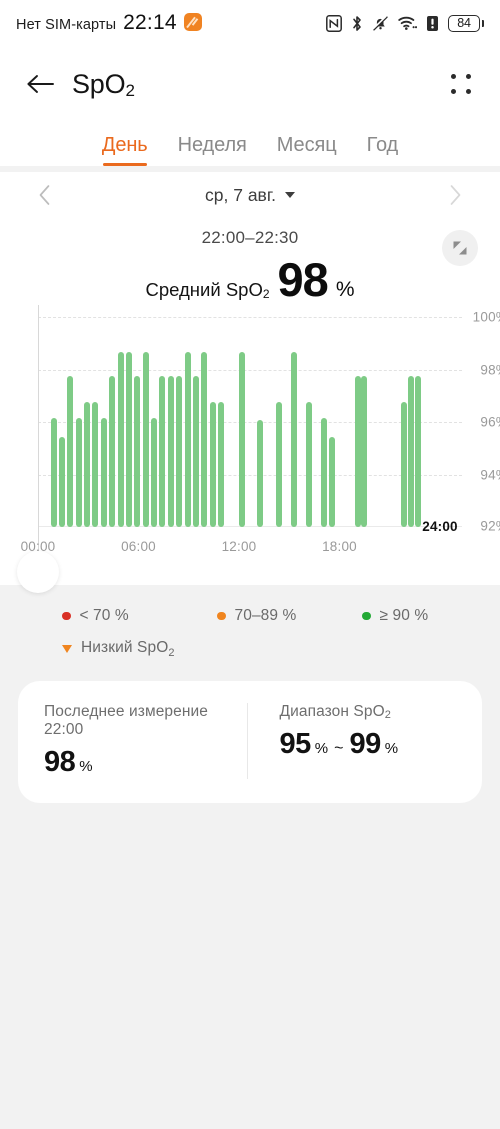  What do you see at coordinates (366, 616) in the screenshot?
I see `legend-dot-icon` at bounding box center [366, 616].